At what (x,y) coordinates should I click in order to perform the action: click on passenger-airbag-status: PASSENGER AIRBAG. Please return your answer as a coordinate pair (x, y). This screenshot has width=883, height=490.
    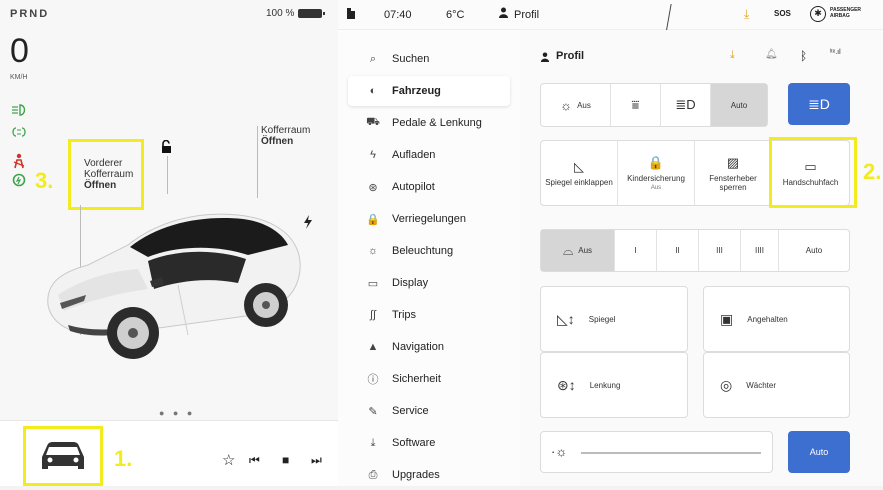
    Looking at the image, I should click on (845, 13).